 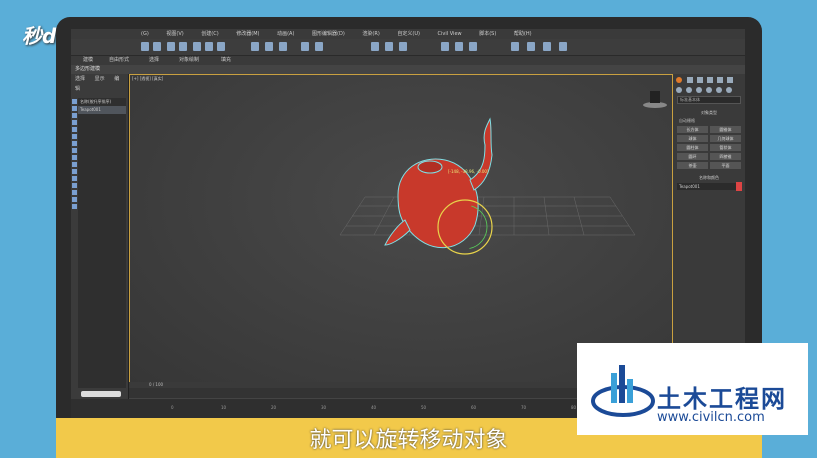 What do you see at coordinates (88, 60) in the screenshot?
I see `ribbon-tab: 建模` at bounding box center [88, 60].